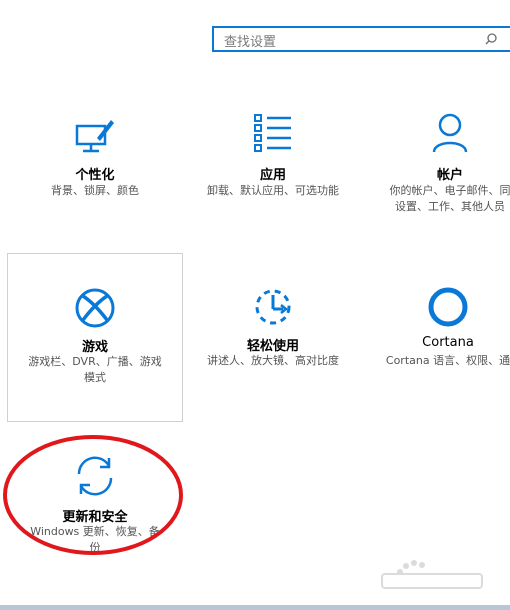 Image resolution: width=510 pixels, height=610 pixels. I want to click on search-input: 查找设置, so click(361, 39).